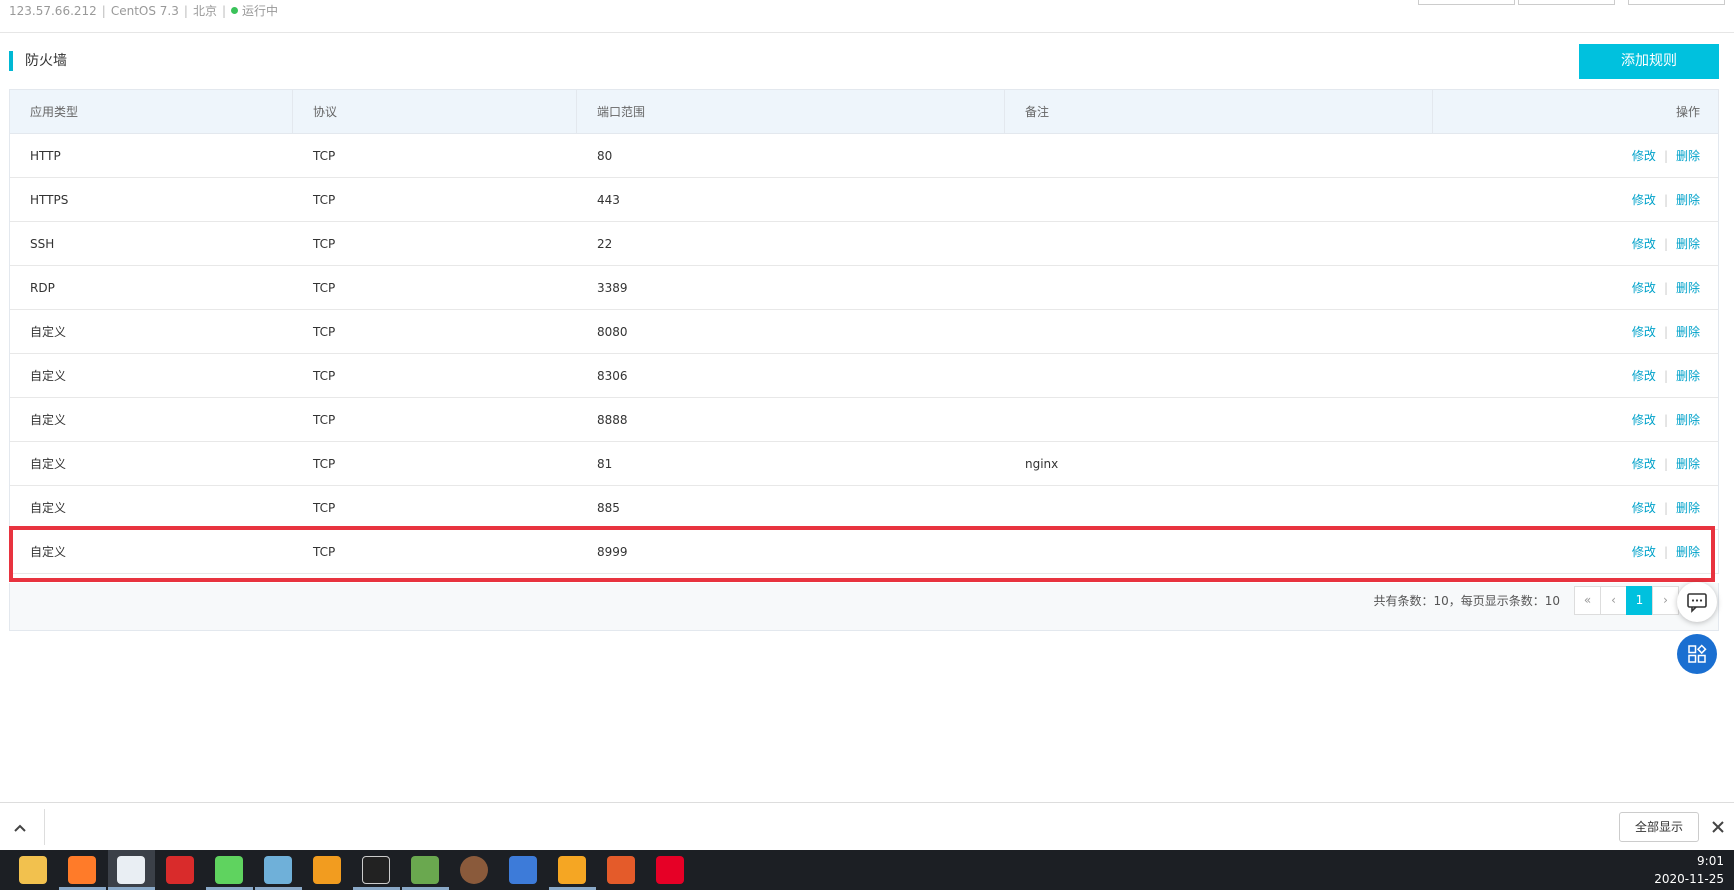 The height and width of the screenshot is (890, 1734). What do you see at coordinates (1718, 827) in the screenshot?
I see `close-icon` at bounding box center [1718, 827].